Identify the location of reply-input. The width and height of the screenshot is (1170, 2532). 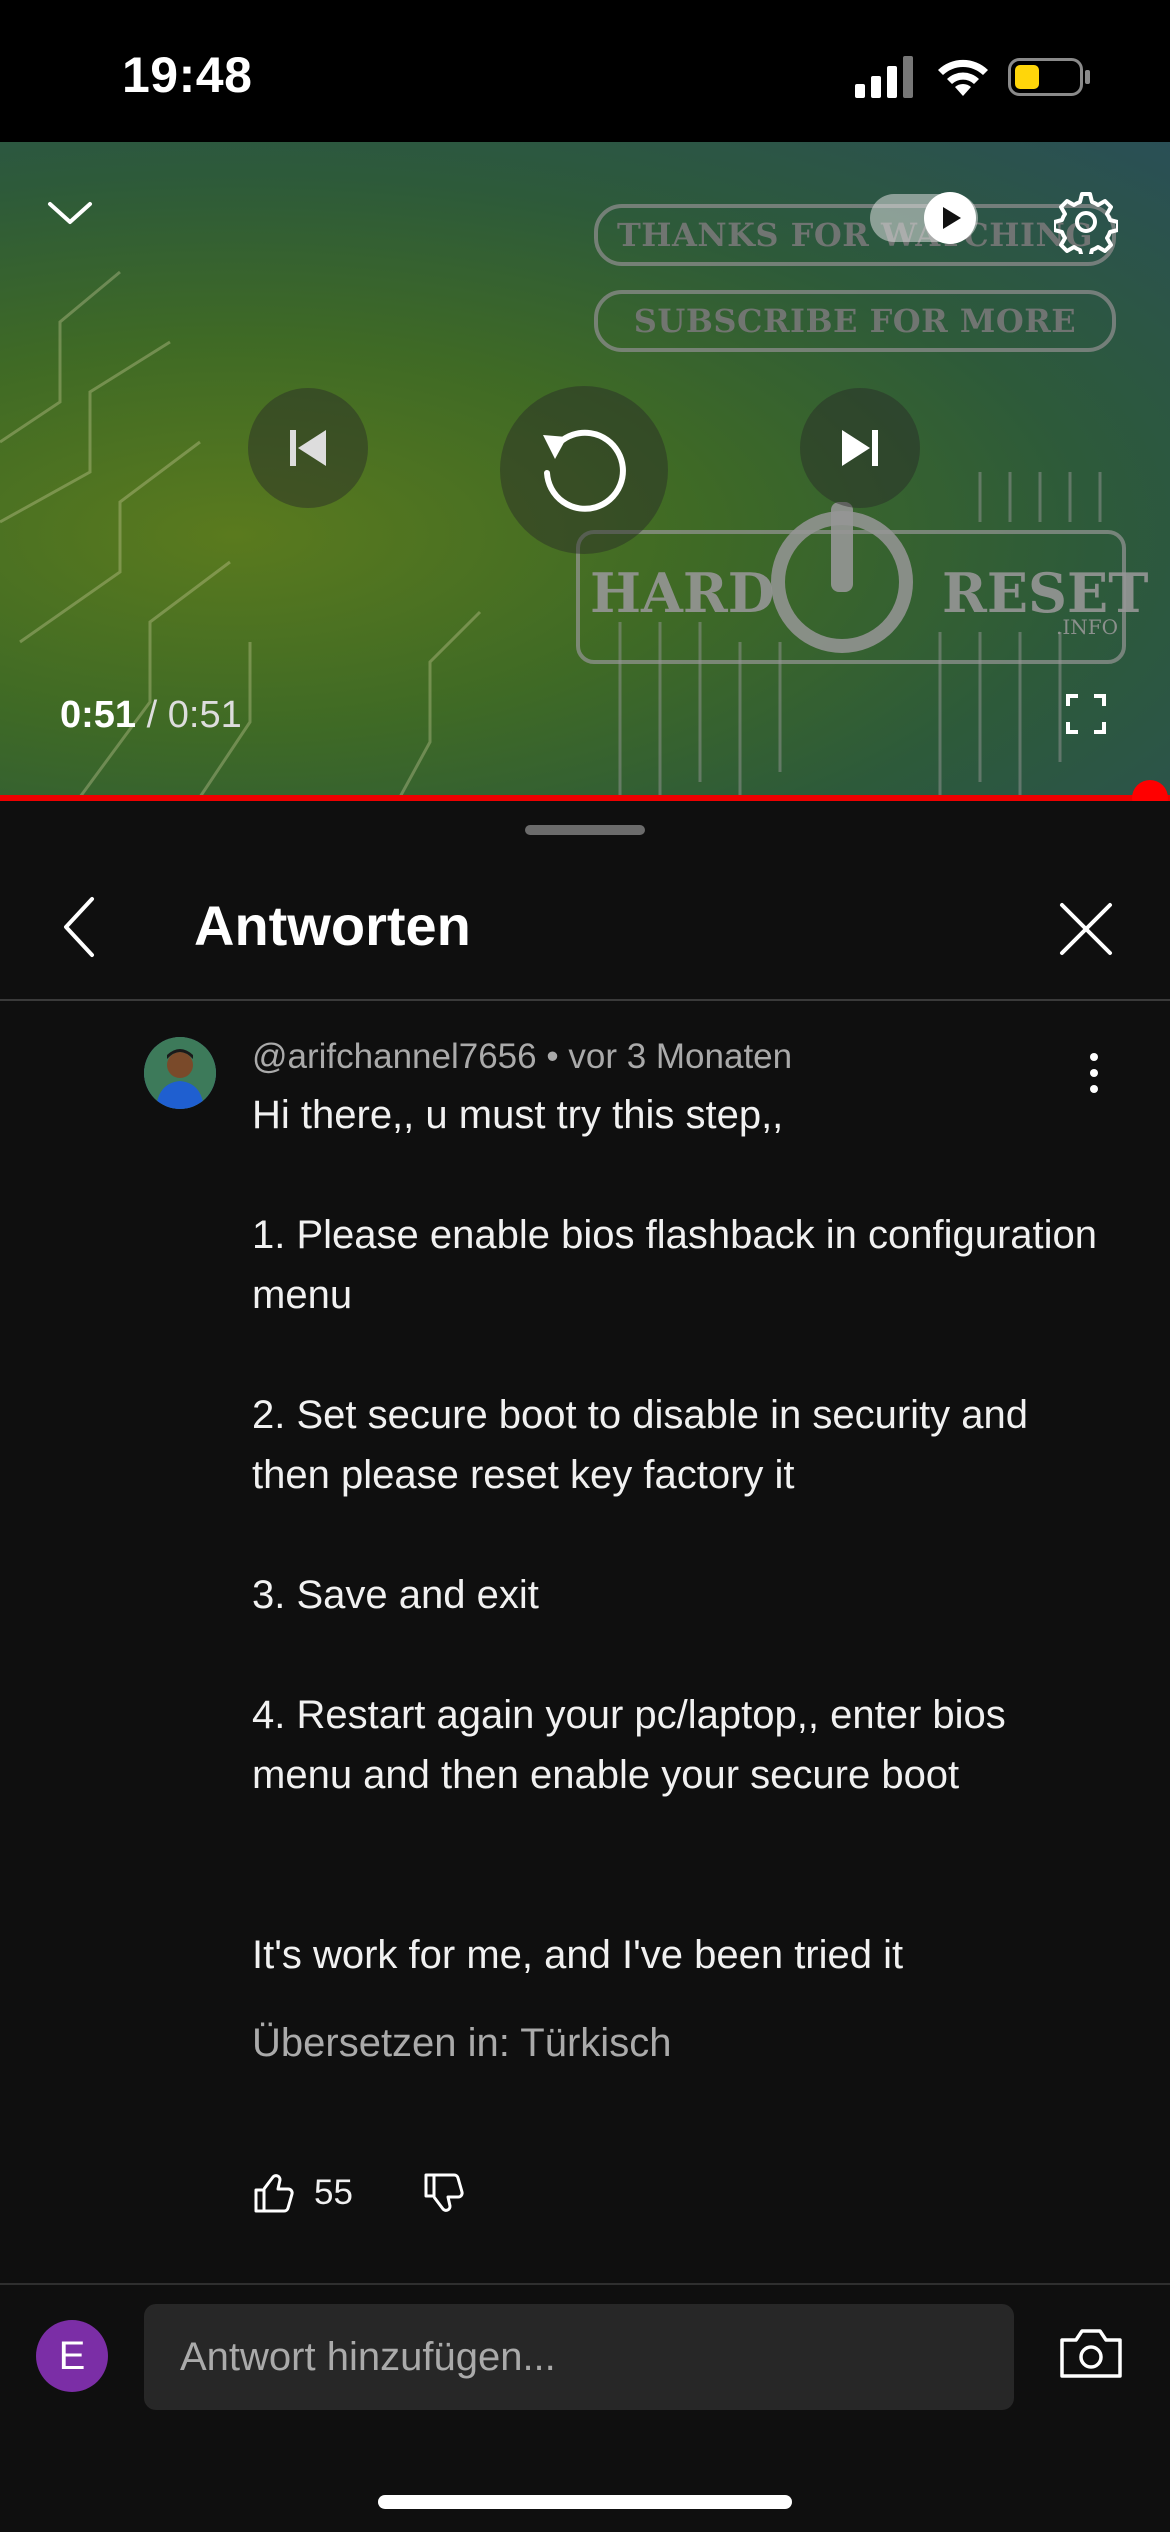
(579, 2357).